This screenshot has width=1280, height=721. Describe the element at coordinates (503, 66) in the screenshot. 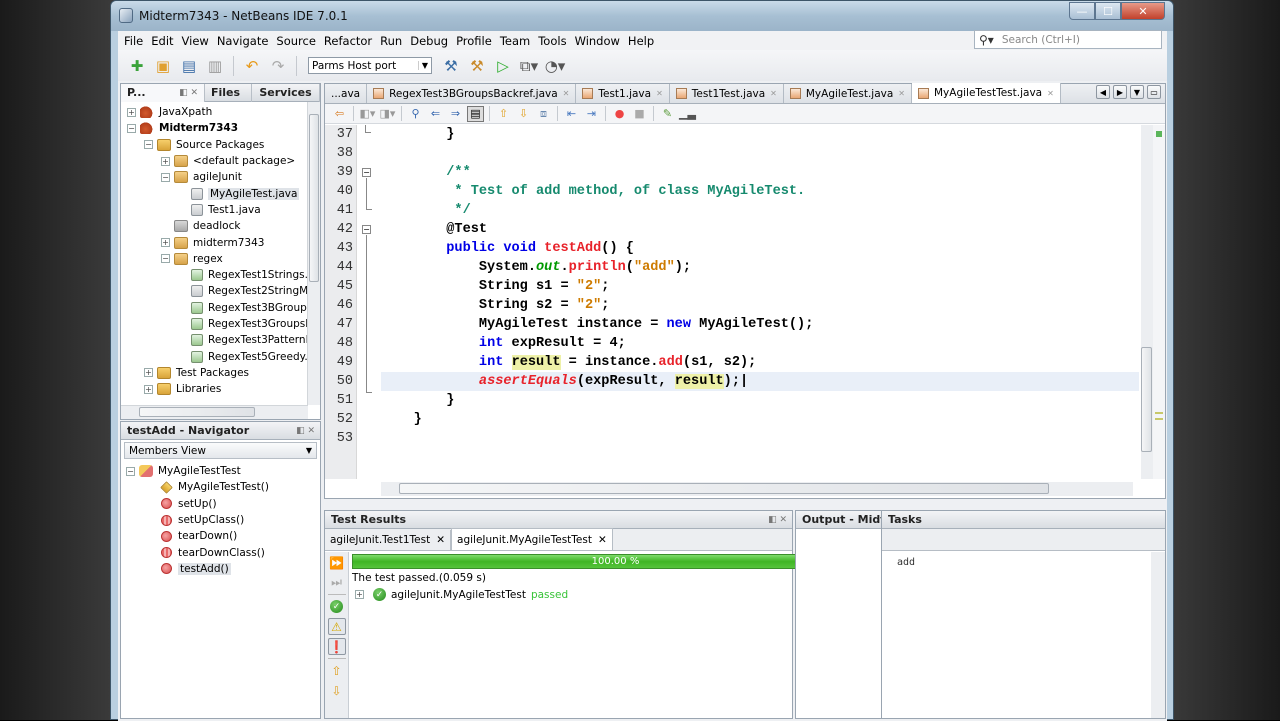

I see `run-icon: ▷` at that location.